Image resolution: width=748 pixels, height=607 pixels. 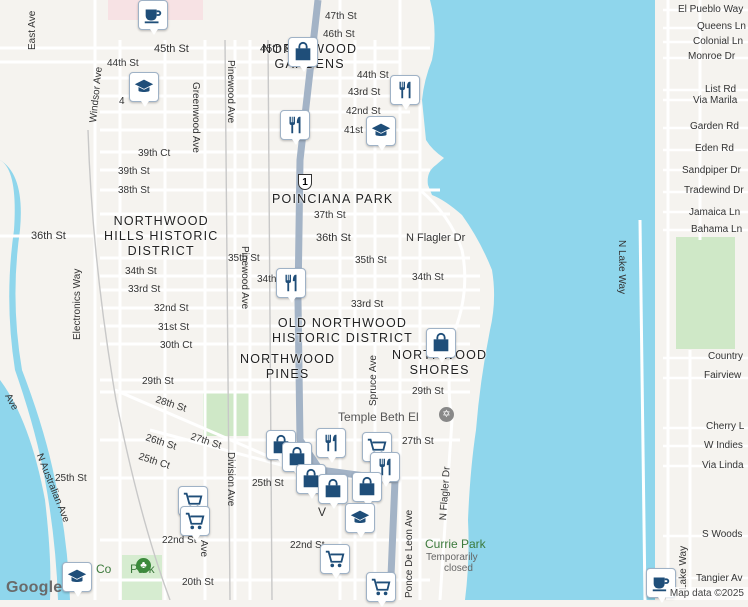 I want to click on road-label: Monroe Dr, so click(x=712, y=56).